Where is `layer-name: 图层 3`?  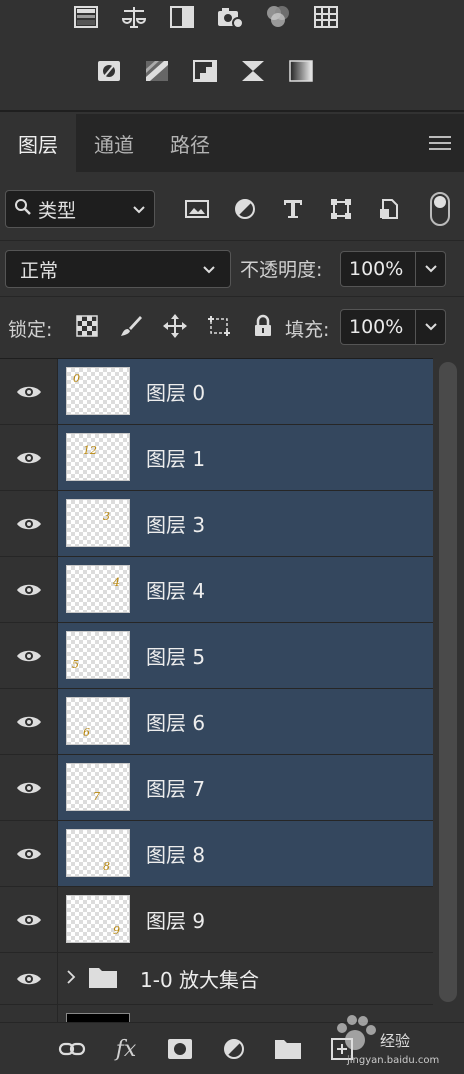 layer-name: 图层 3 is located at coordinates (176, 525).